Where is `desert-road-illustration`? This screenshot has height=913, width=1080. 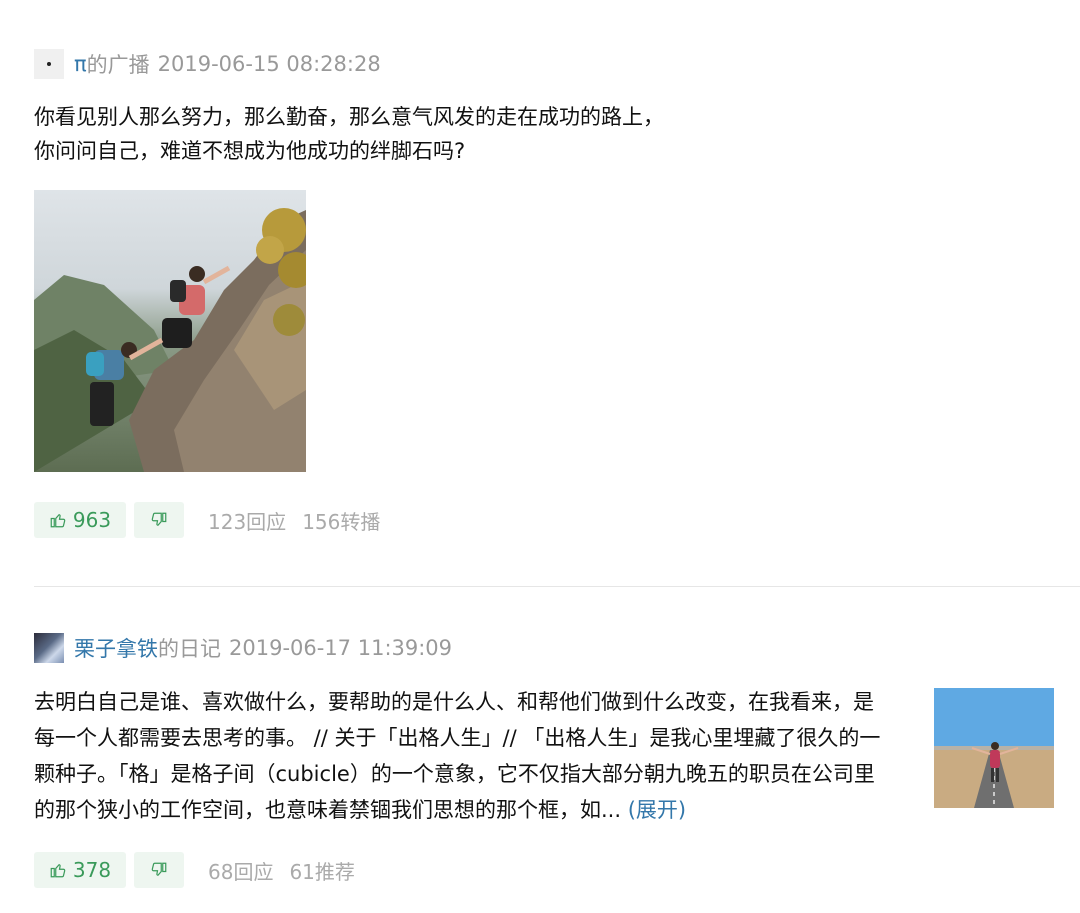 desert-road-illustration is located at coordinates (994, 748).